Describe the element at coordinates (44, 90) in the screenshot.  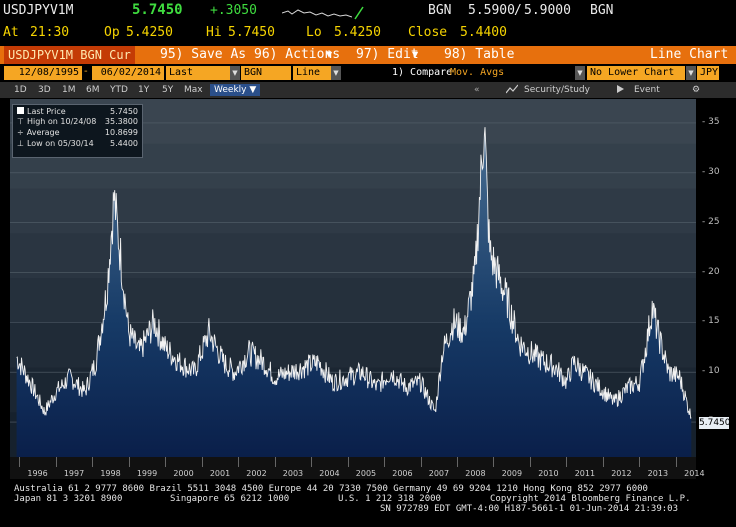
I see `period-3d: 3D` at that location.